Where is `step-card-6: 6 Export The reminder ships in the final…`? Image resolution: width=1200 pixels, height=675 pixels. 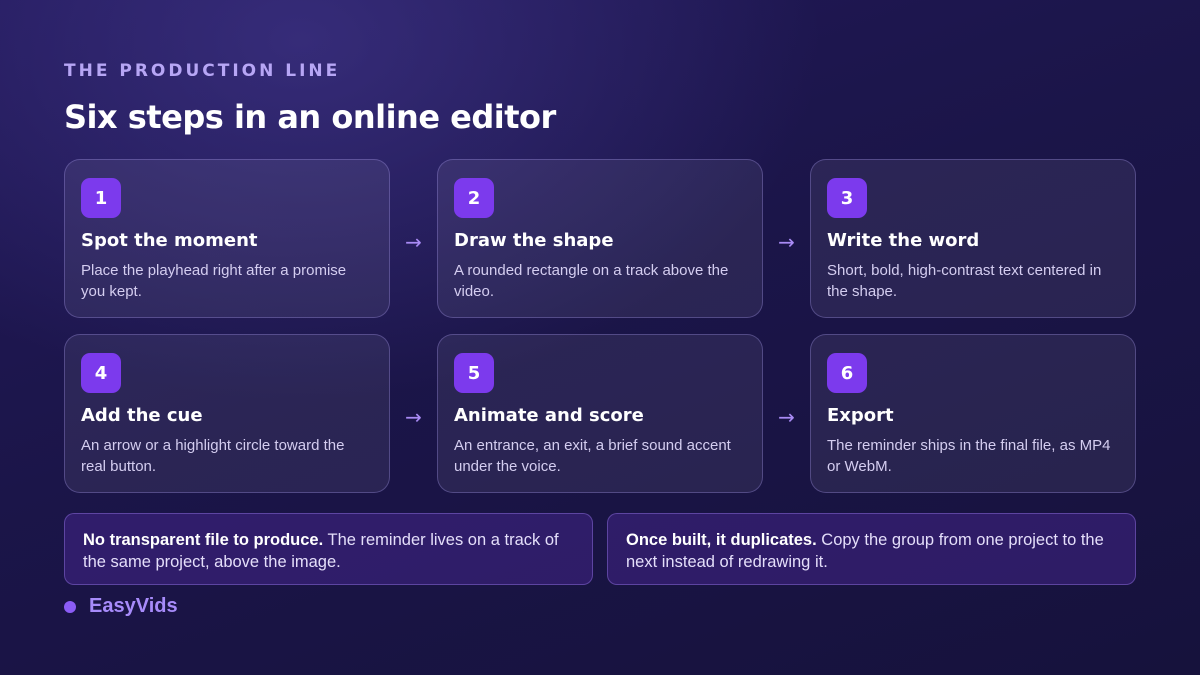
step-card-6: 6 Export The reminder ships in the final… is located at coordinates (973, 413).